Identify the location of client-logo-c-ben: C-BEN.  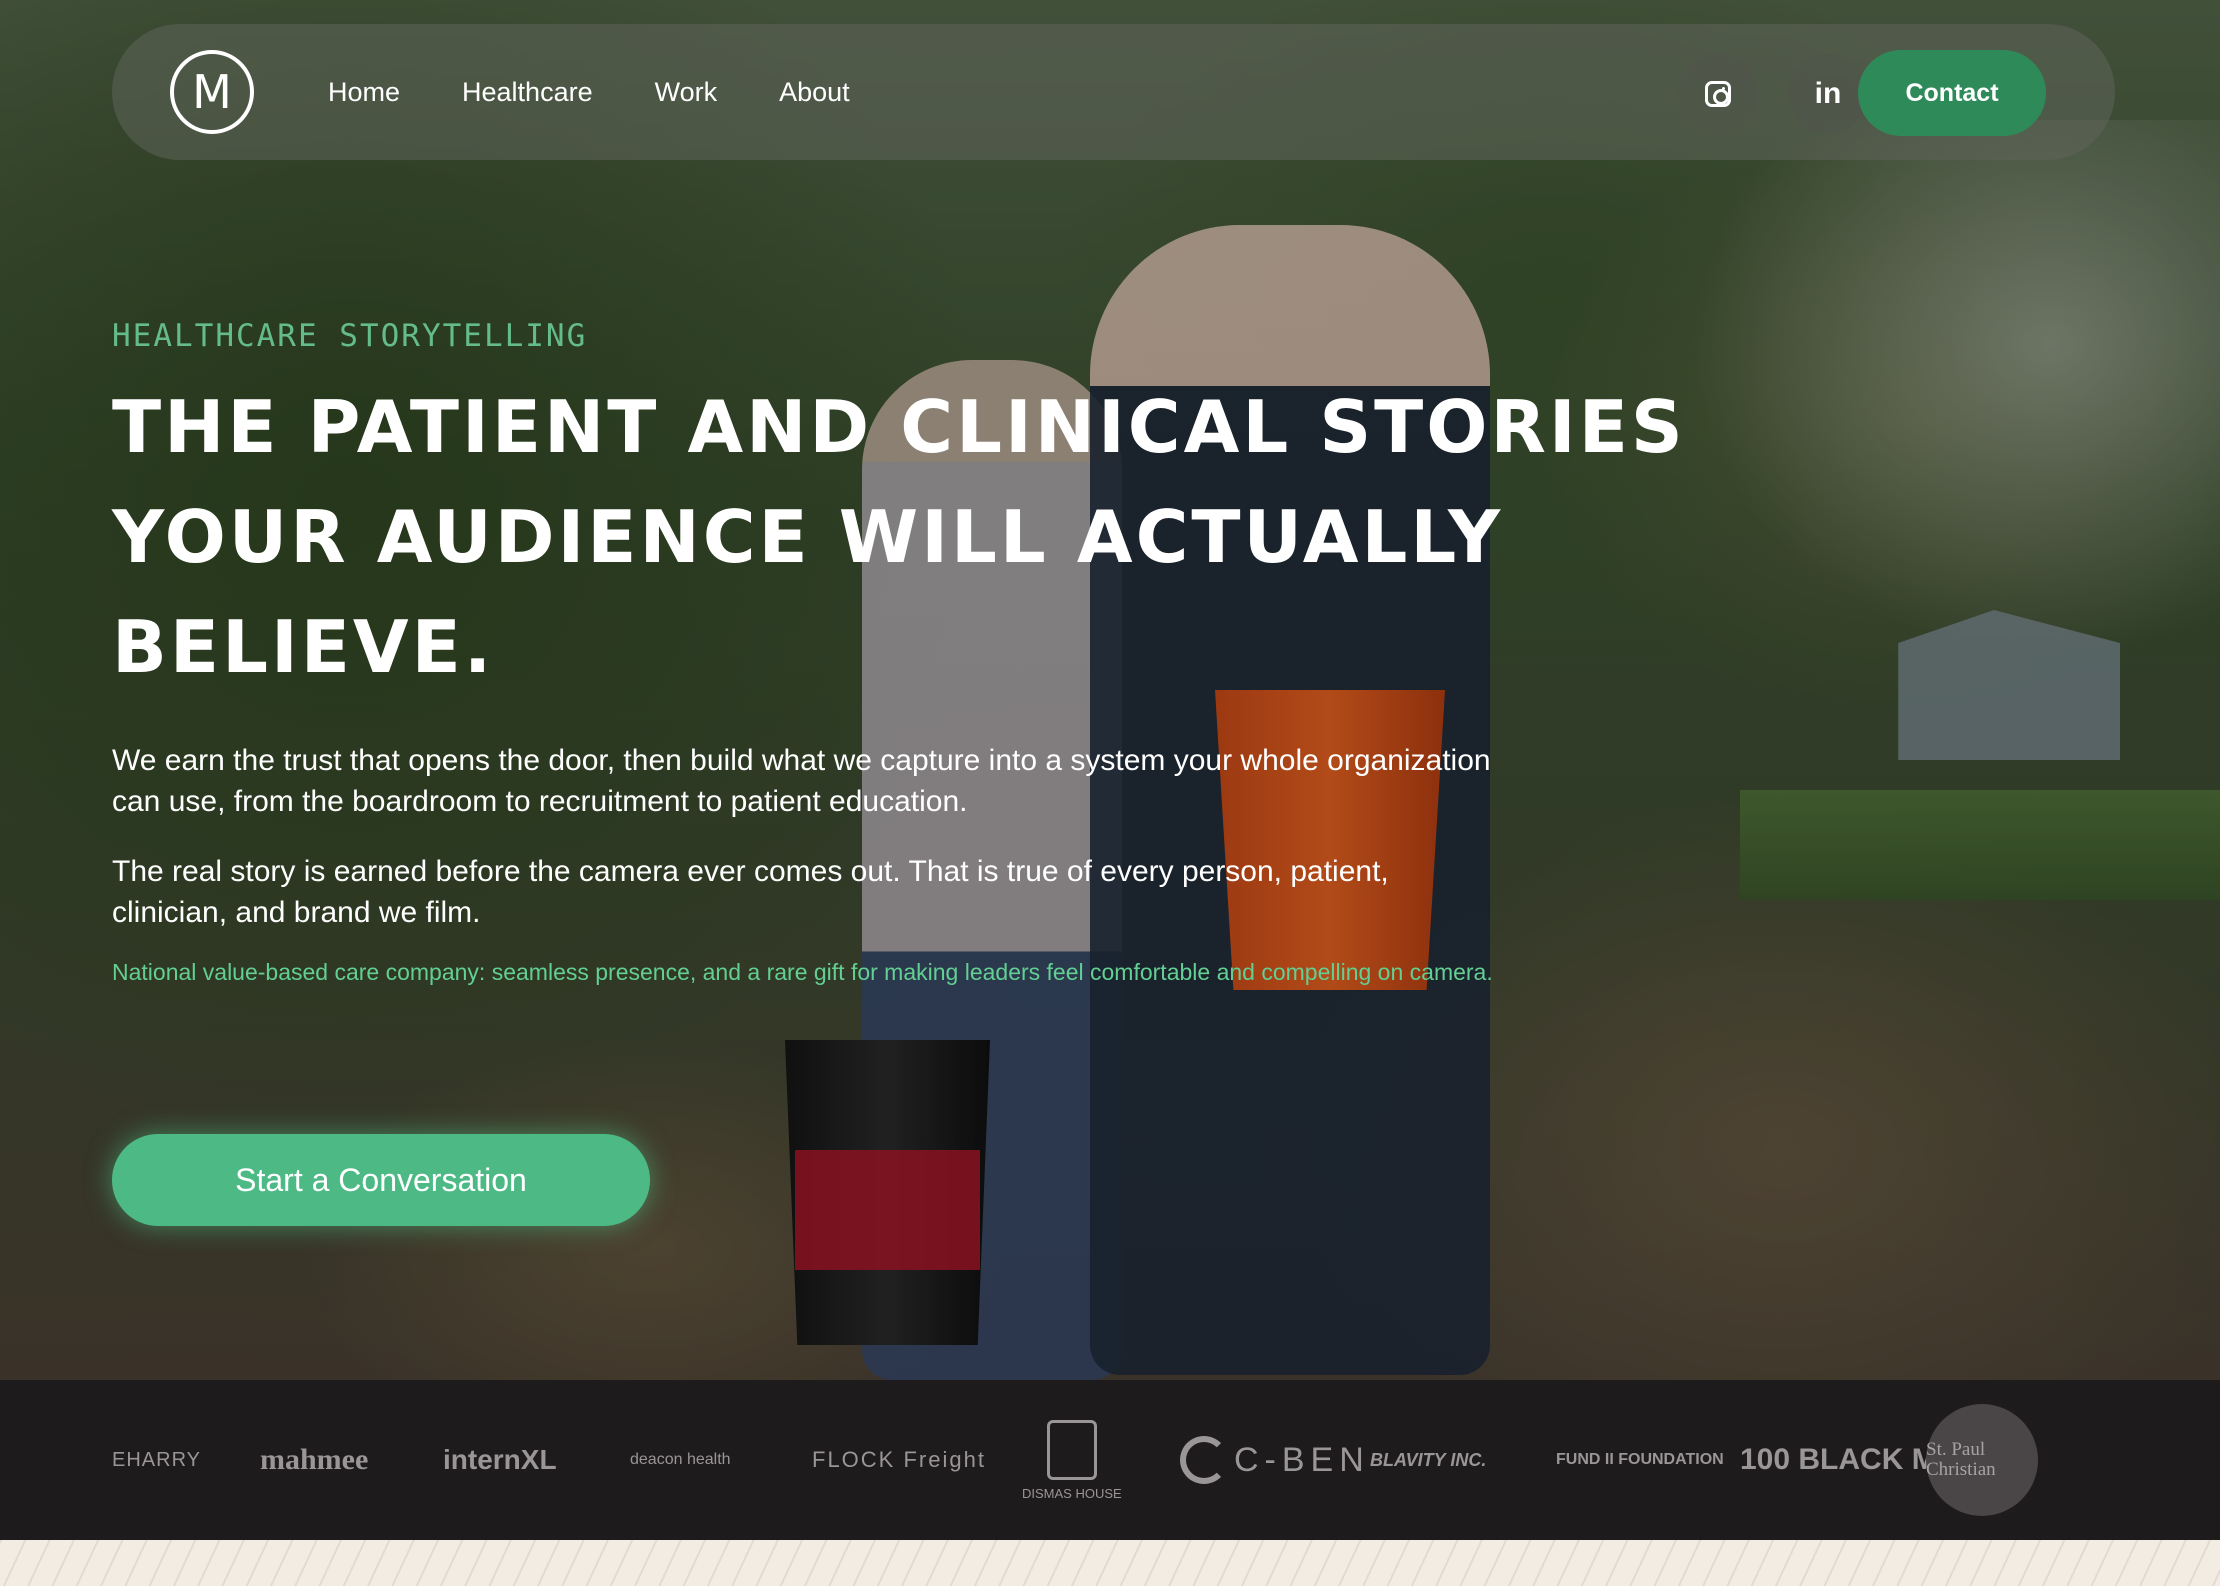
(1275, 1460).